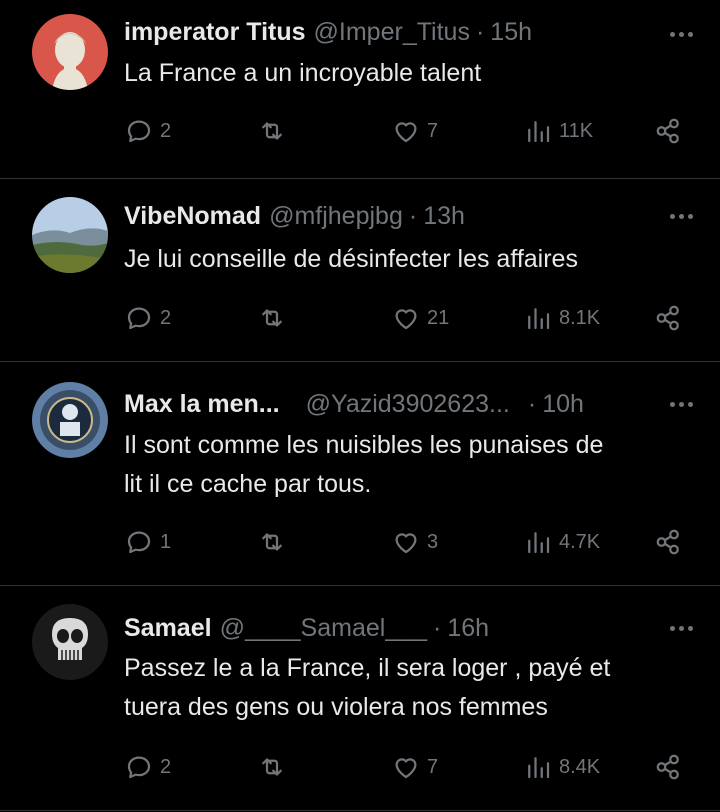 The height and width of the screenshot is (812, 720). Describe the element at coordinates (444, 216) in the screenshot. I see `timestamp: 13h` at that location.